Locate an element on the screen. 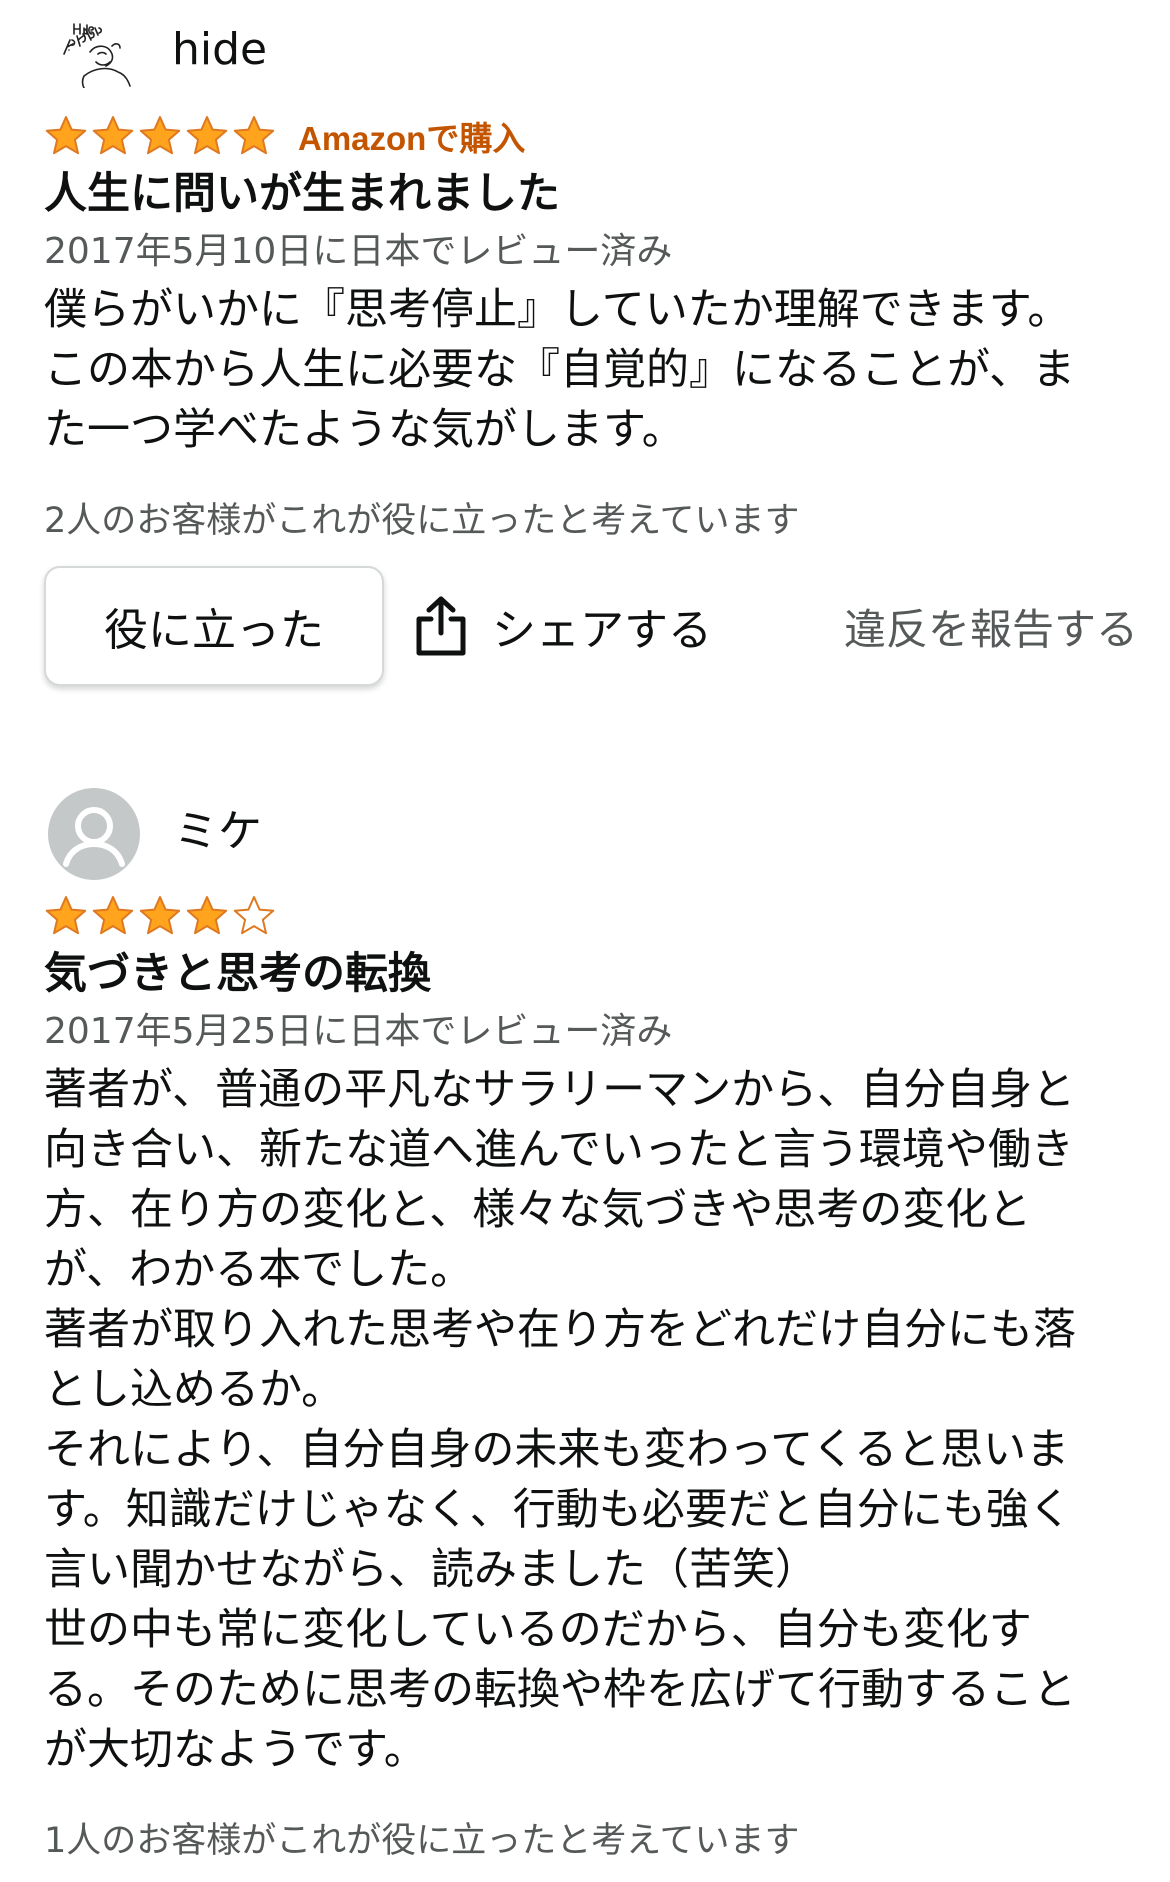 The image size is (1170, 1882). review-actions: 役に立った シェアする 違反を報告する is located at coordinates (591, 628).